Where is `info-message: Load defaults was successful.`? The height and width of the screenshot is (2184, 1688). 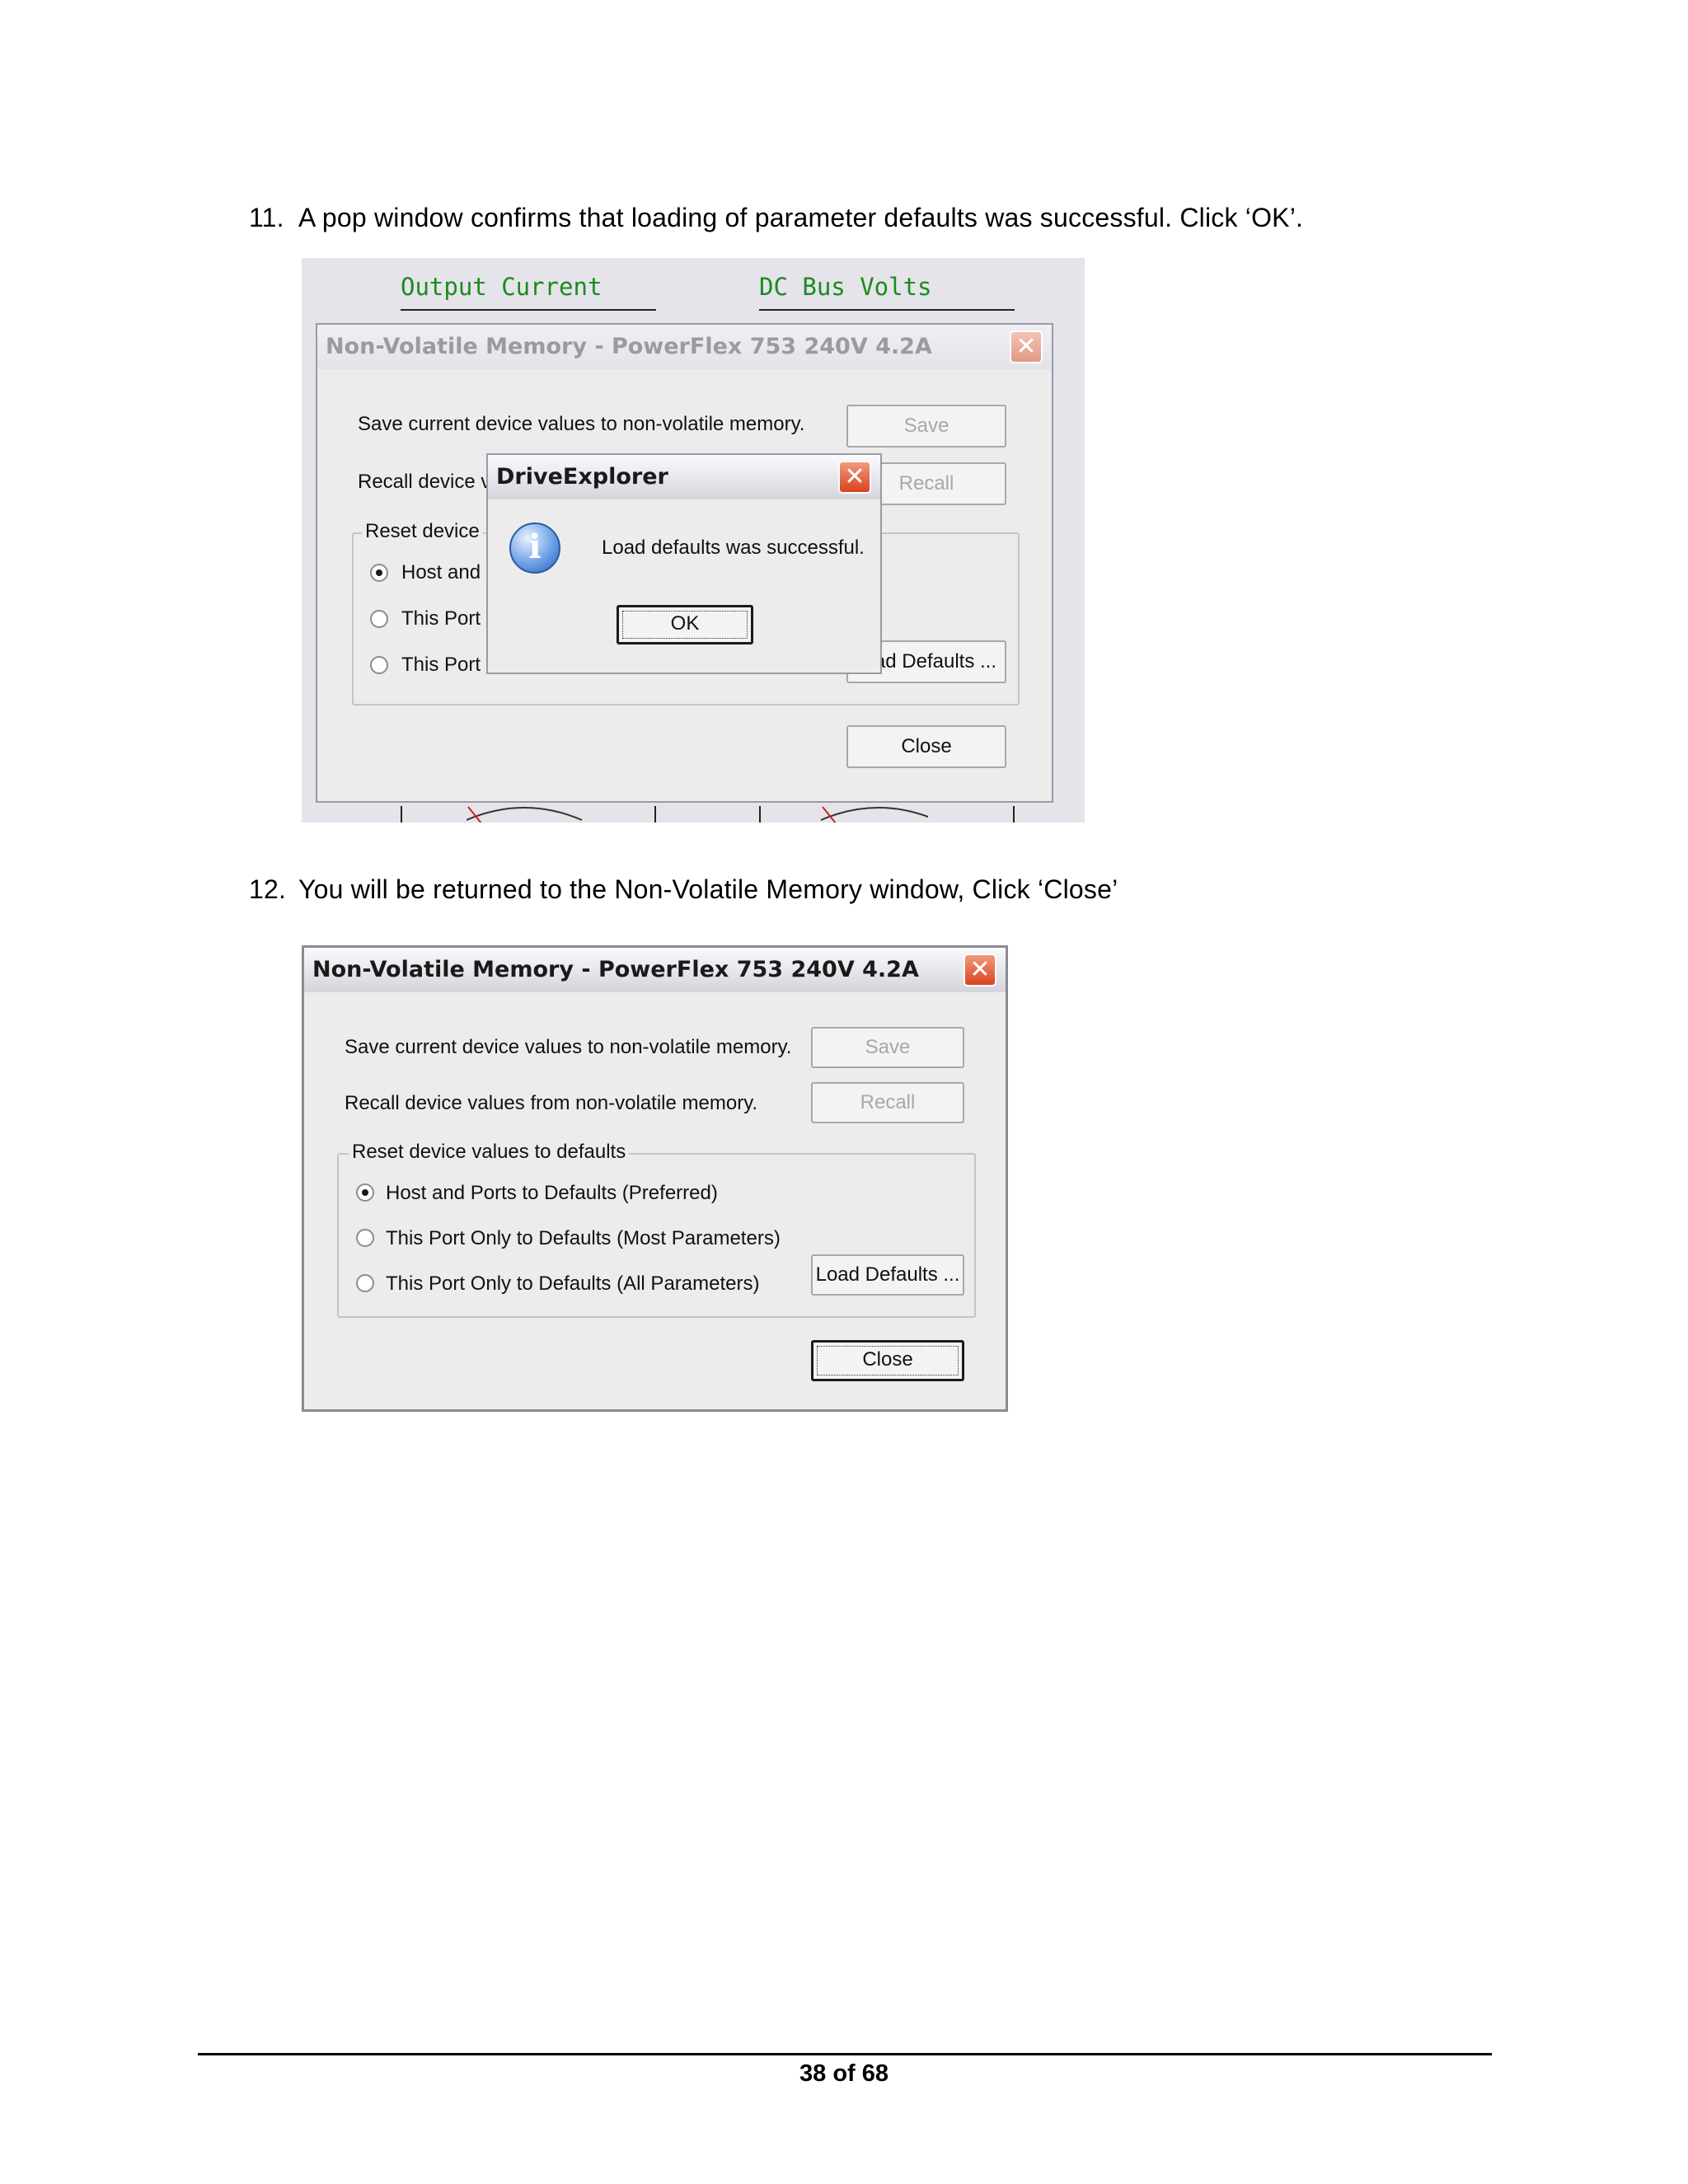
info-message: Load defaults was successful. is located at coordinates (733, 548).